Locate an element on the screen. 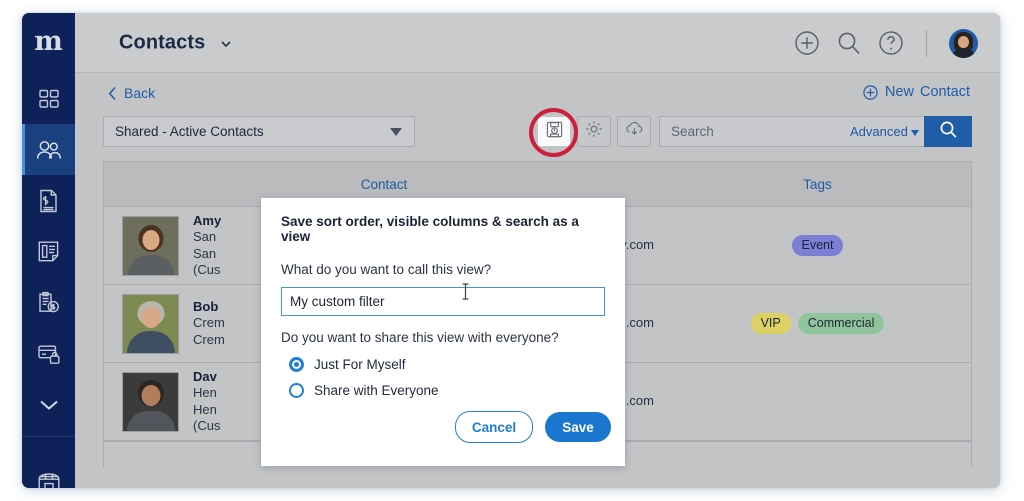 The image size is (1024, 501). card-lock-icon is located at coordinates (49, 354).